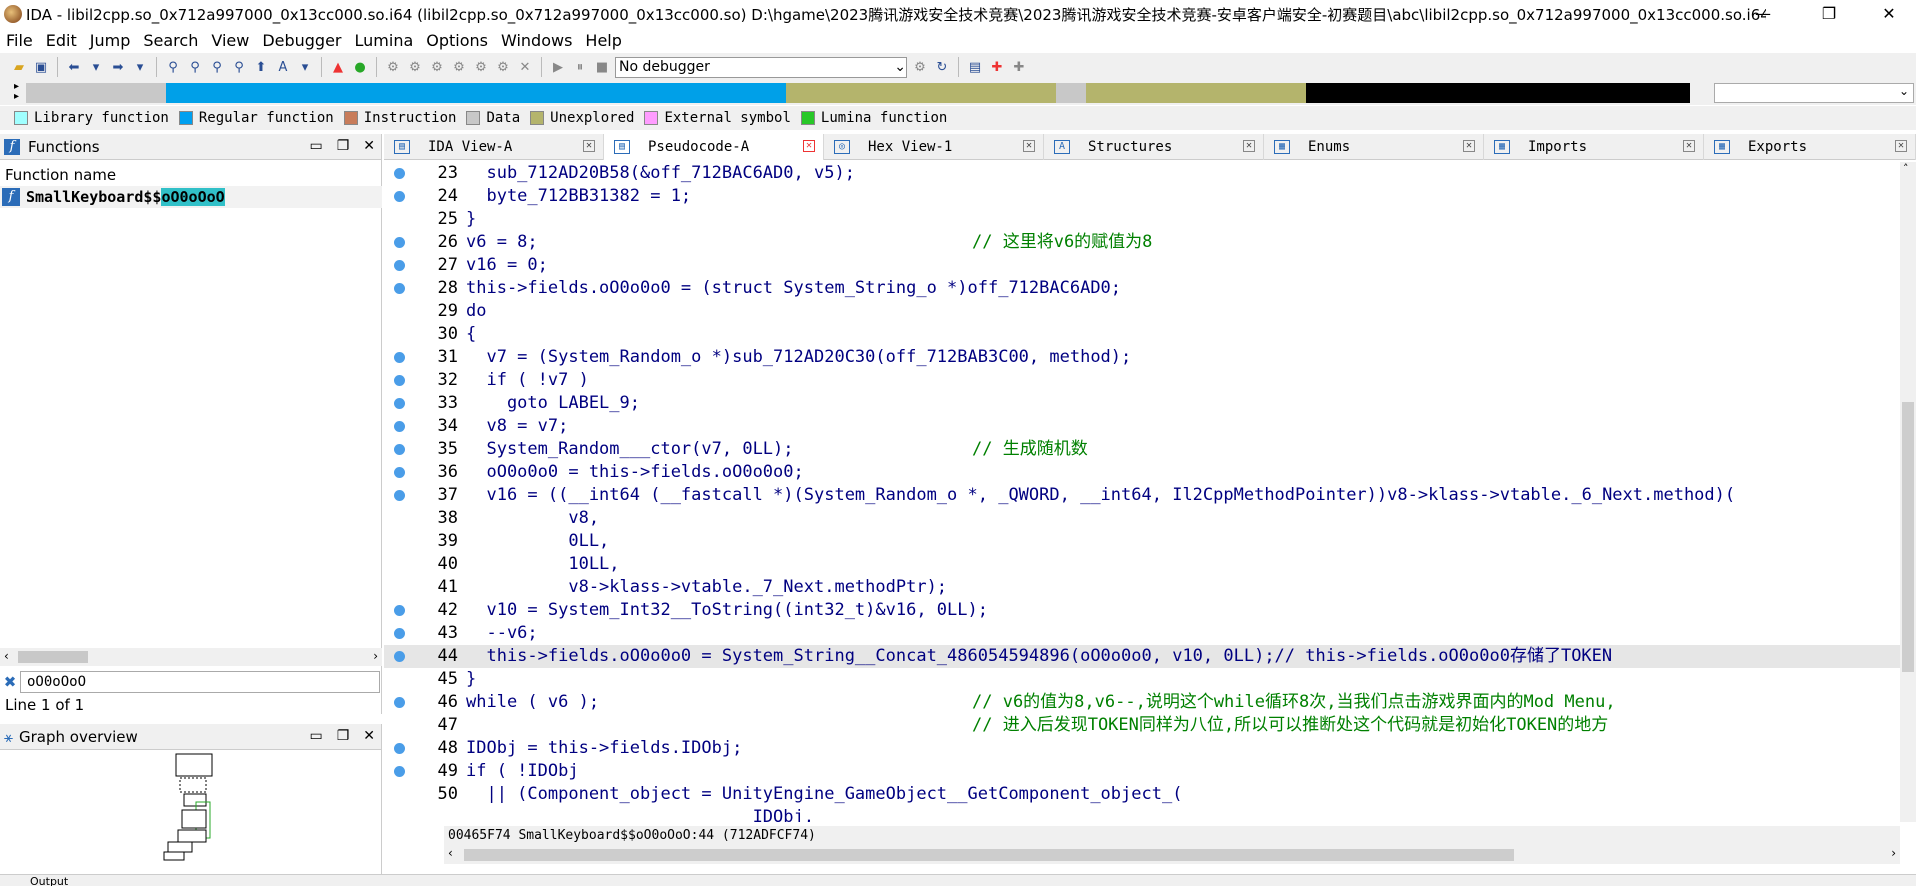 Image resolution: width=1916 pixels, height=886 pixels. What do you see at coordinates (1142, 814) in the screenshot?
I see `code-line: IDObj,` at bounding box center [1142, 814].